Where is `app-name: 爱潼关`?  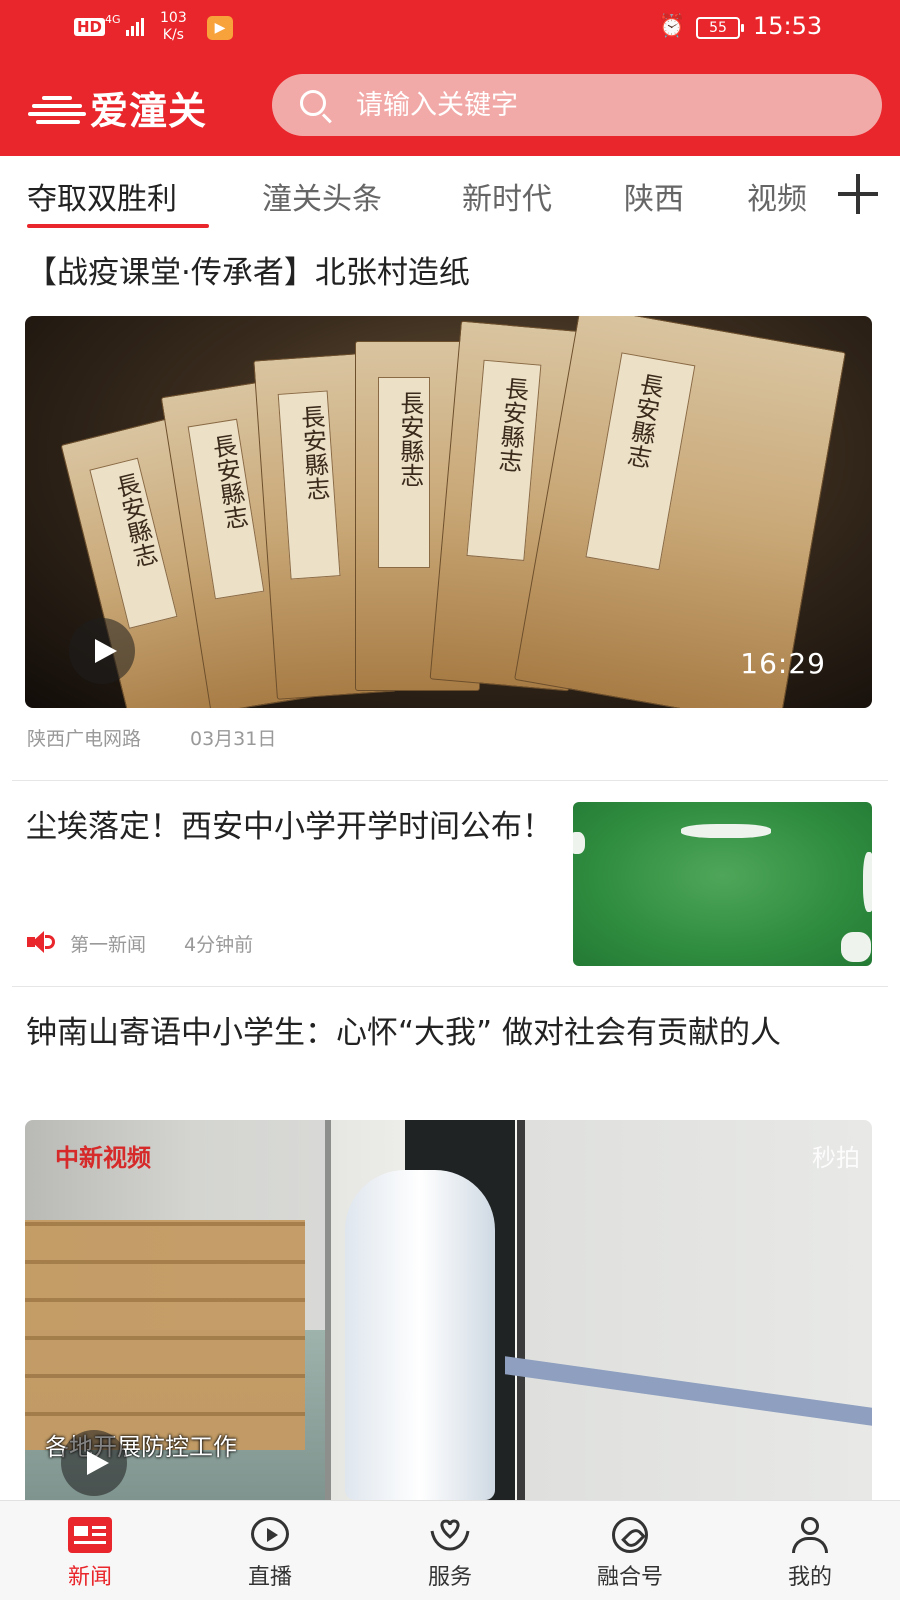 app-name: 爱潼关 is located at coordinates (149, 110).